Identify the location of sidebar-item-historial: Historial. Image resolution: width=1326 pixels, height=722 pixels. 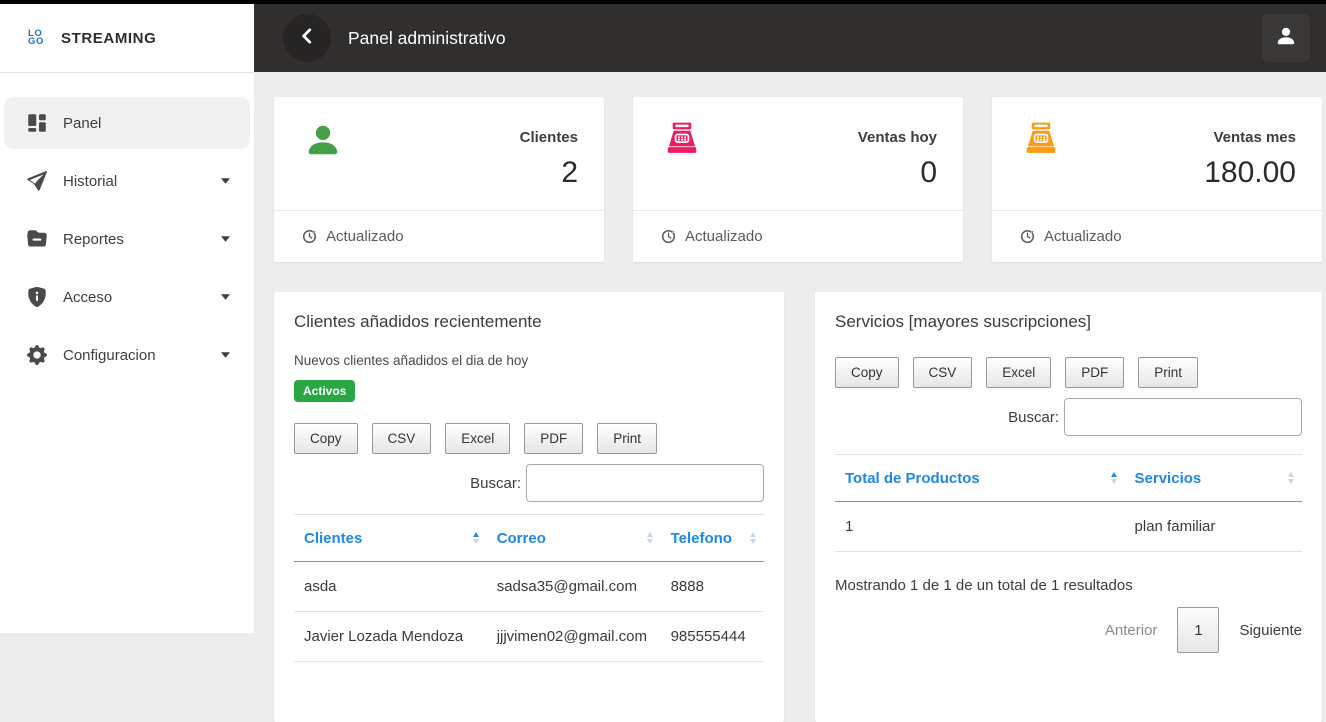
(127, 181).